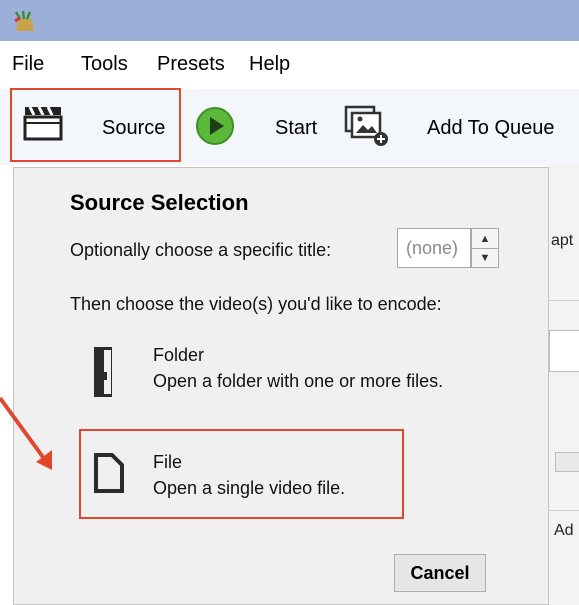 Image resolution: width=579 pixels, height=605 pixels. What do you see at coordinates (434, 248) in the screenshot?
I see `title-select-input: (none)` at bounding box center [434, 248].